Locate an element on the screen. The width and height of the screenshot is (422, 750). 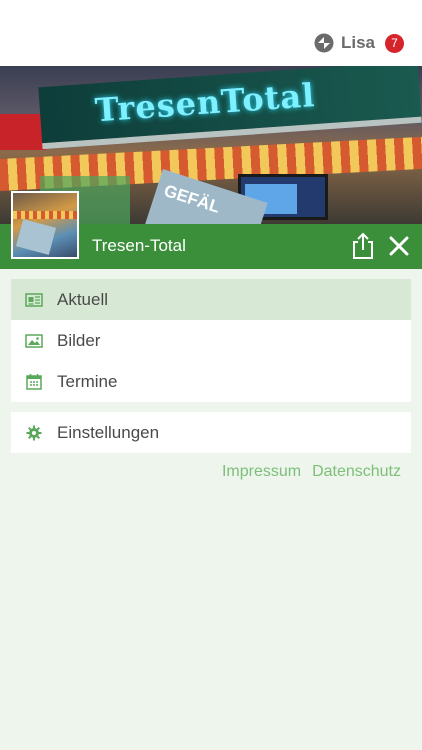
menu-item-einstellungen: Einstellungen is located at coordinates (211, 432).